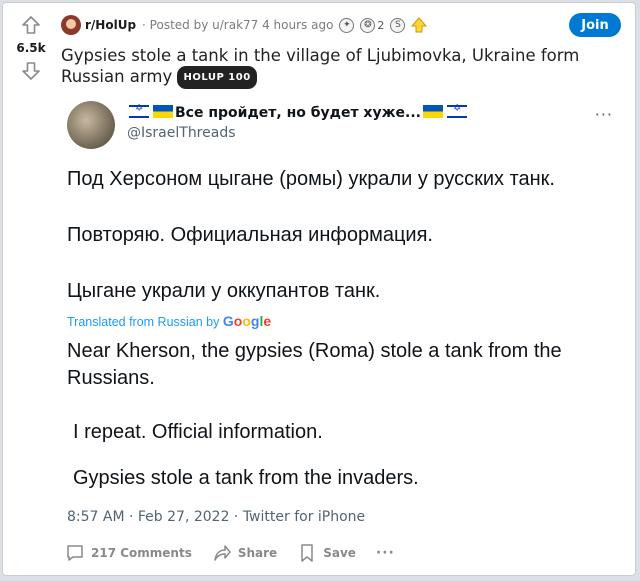 The height and width of the screenshot is (581, 640). I want to click on tweet-ru-line: Повторяю. Официальная информация., so click(250, 235).